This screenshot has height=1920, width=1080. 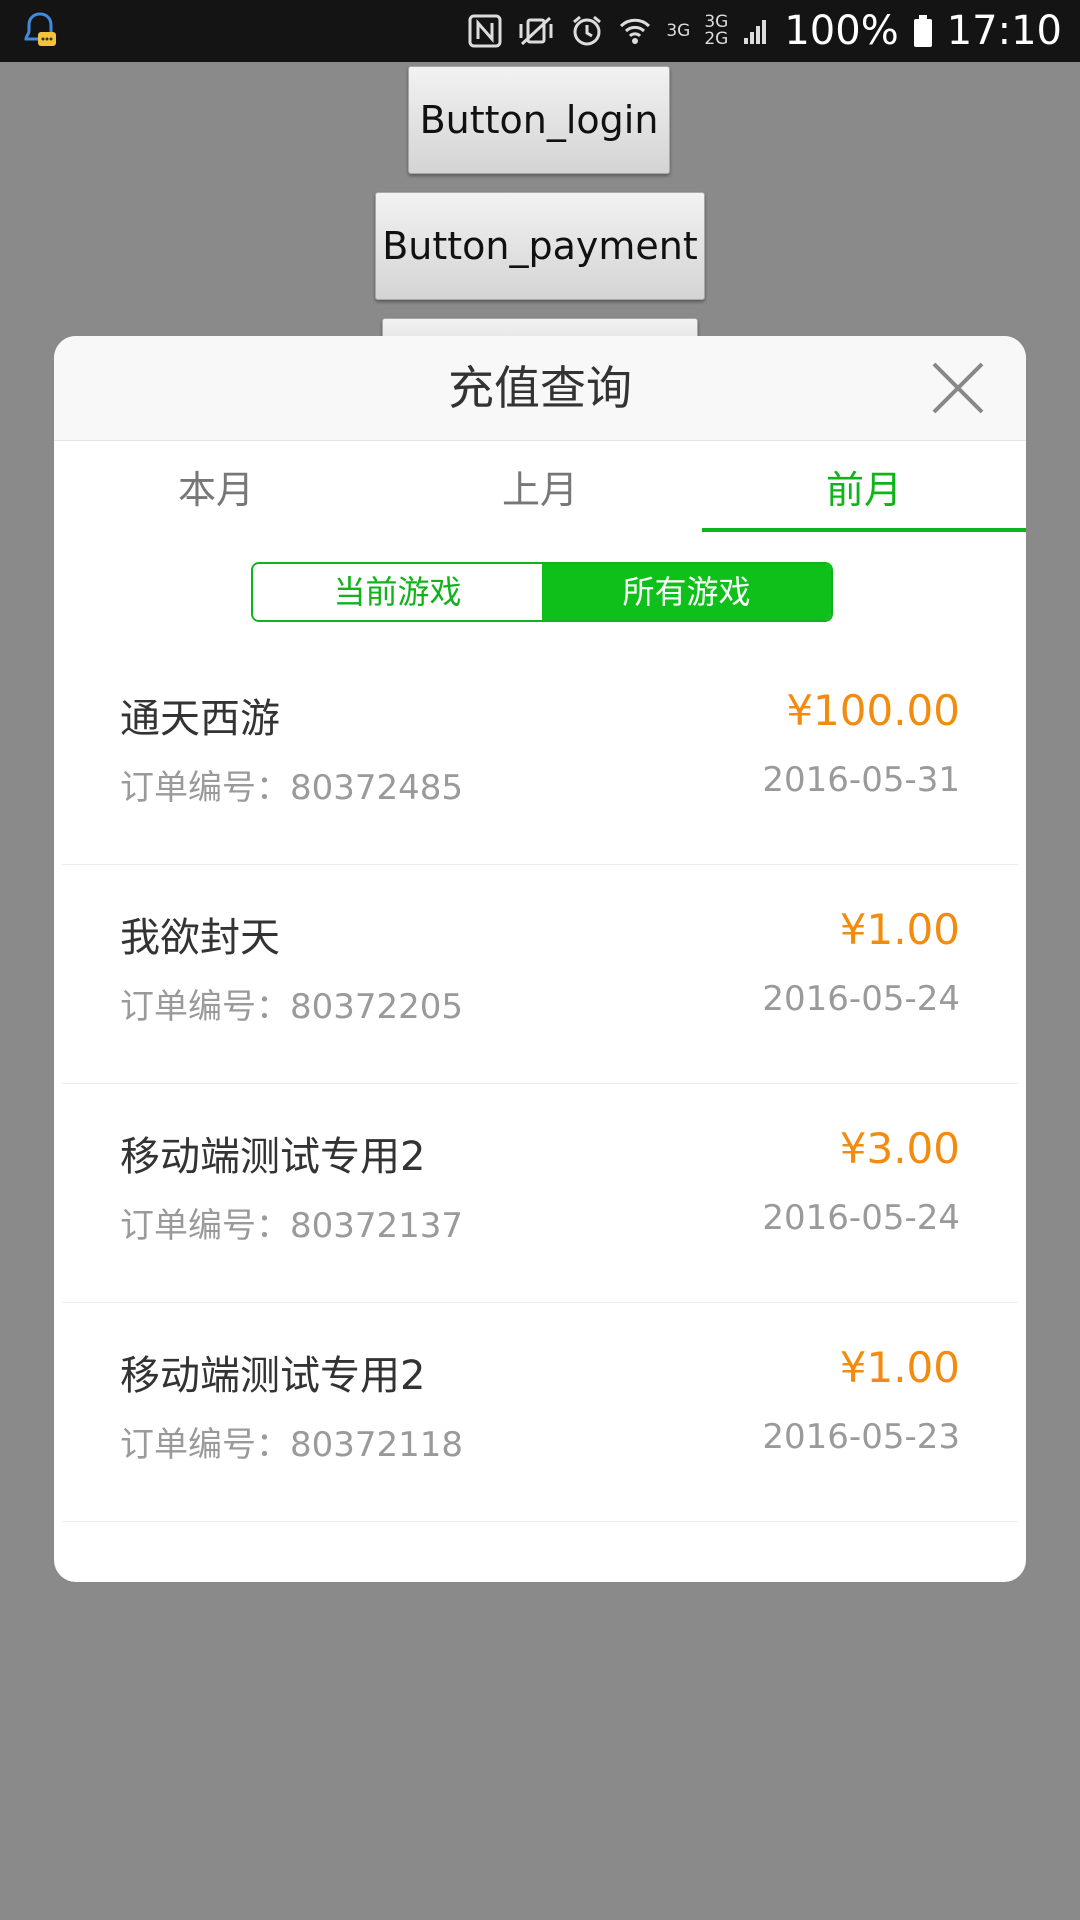 What do you see at coordinates (216, 490) in the screenshot?
I see `tab-this-month: 本月` at bounding box center [216, 490].